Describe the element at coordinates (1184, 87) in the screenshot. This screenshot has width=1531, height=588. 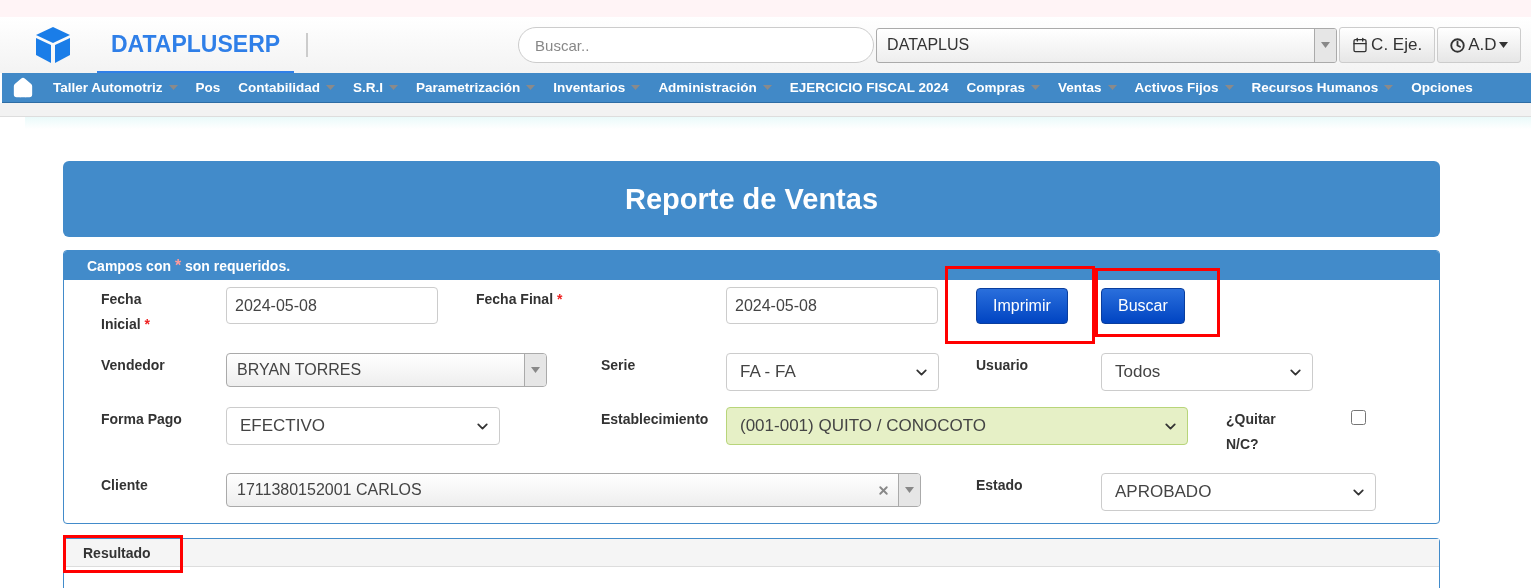
I see `nav-menu-item: Activos Fijos` at that location.